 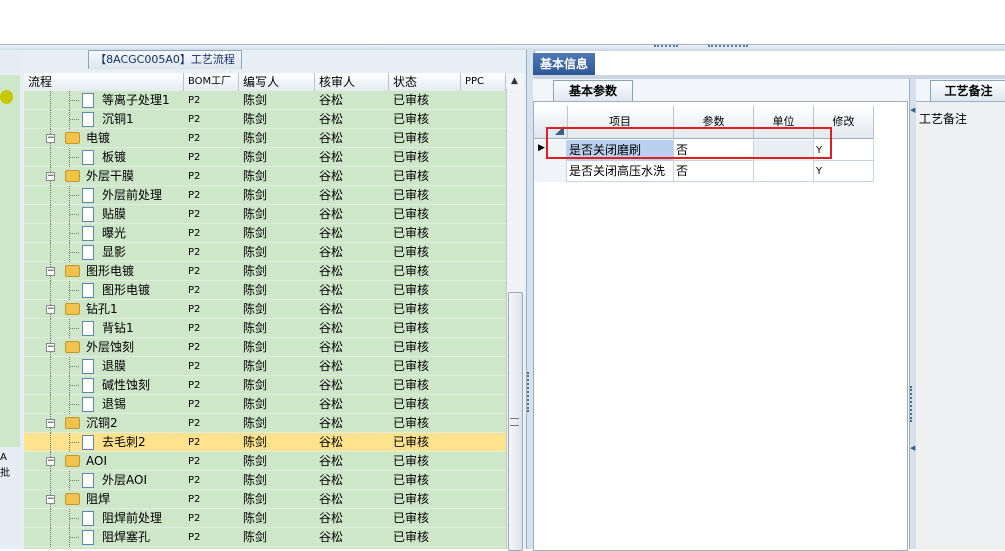 What do you see at coordinates (72, 347) in the screenshot?
I see `folder-icon` at bounding box center [72, 347].